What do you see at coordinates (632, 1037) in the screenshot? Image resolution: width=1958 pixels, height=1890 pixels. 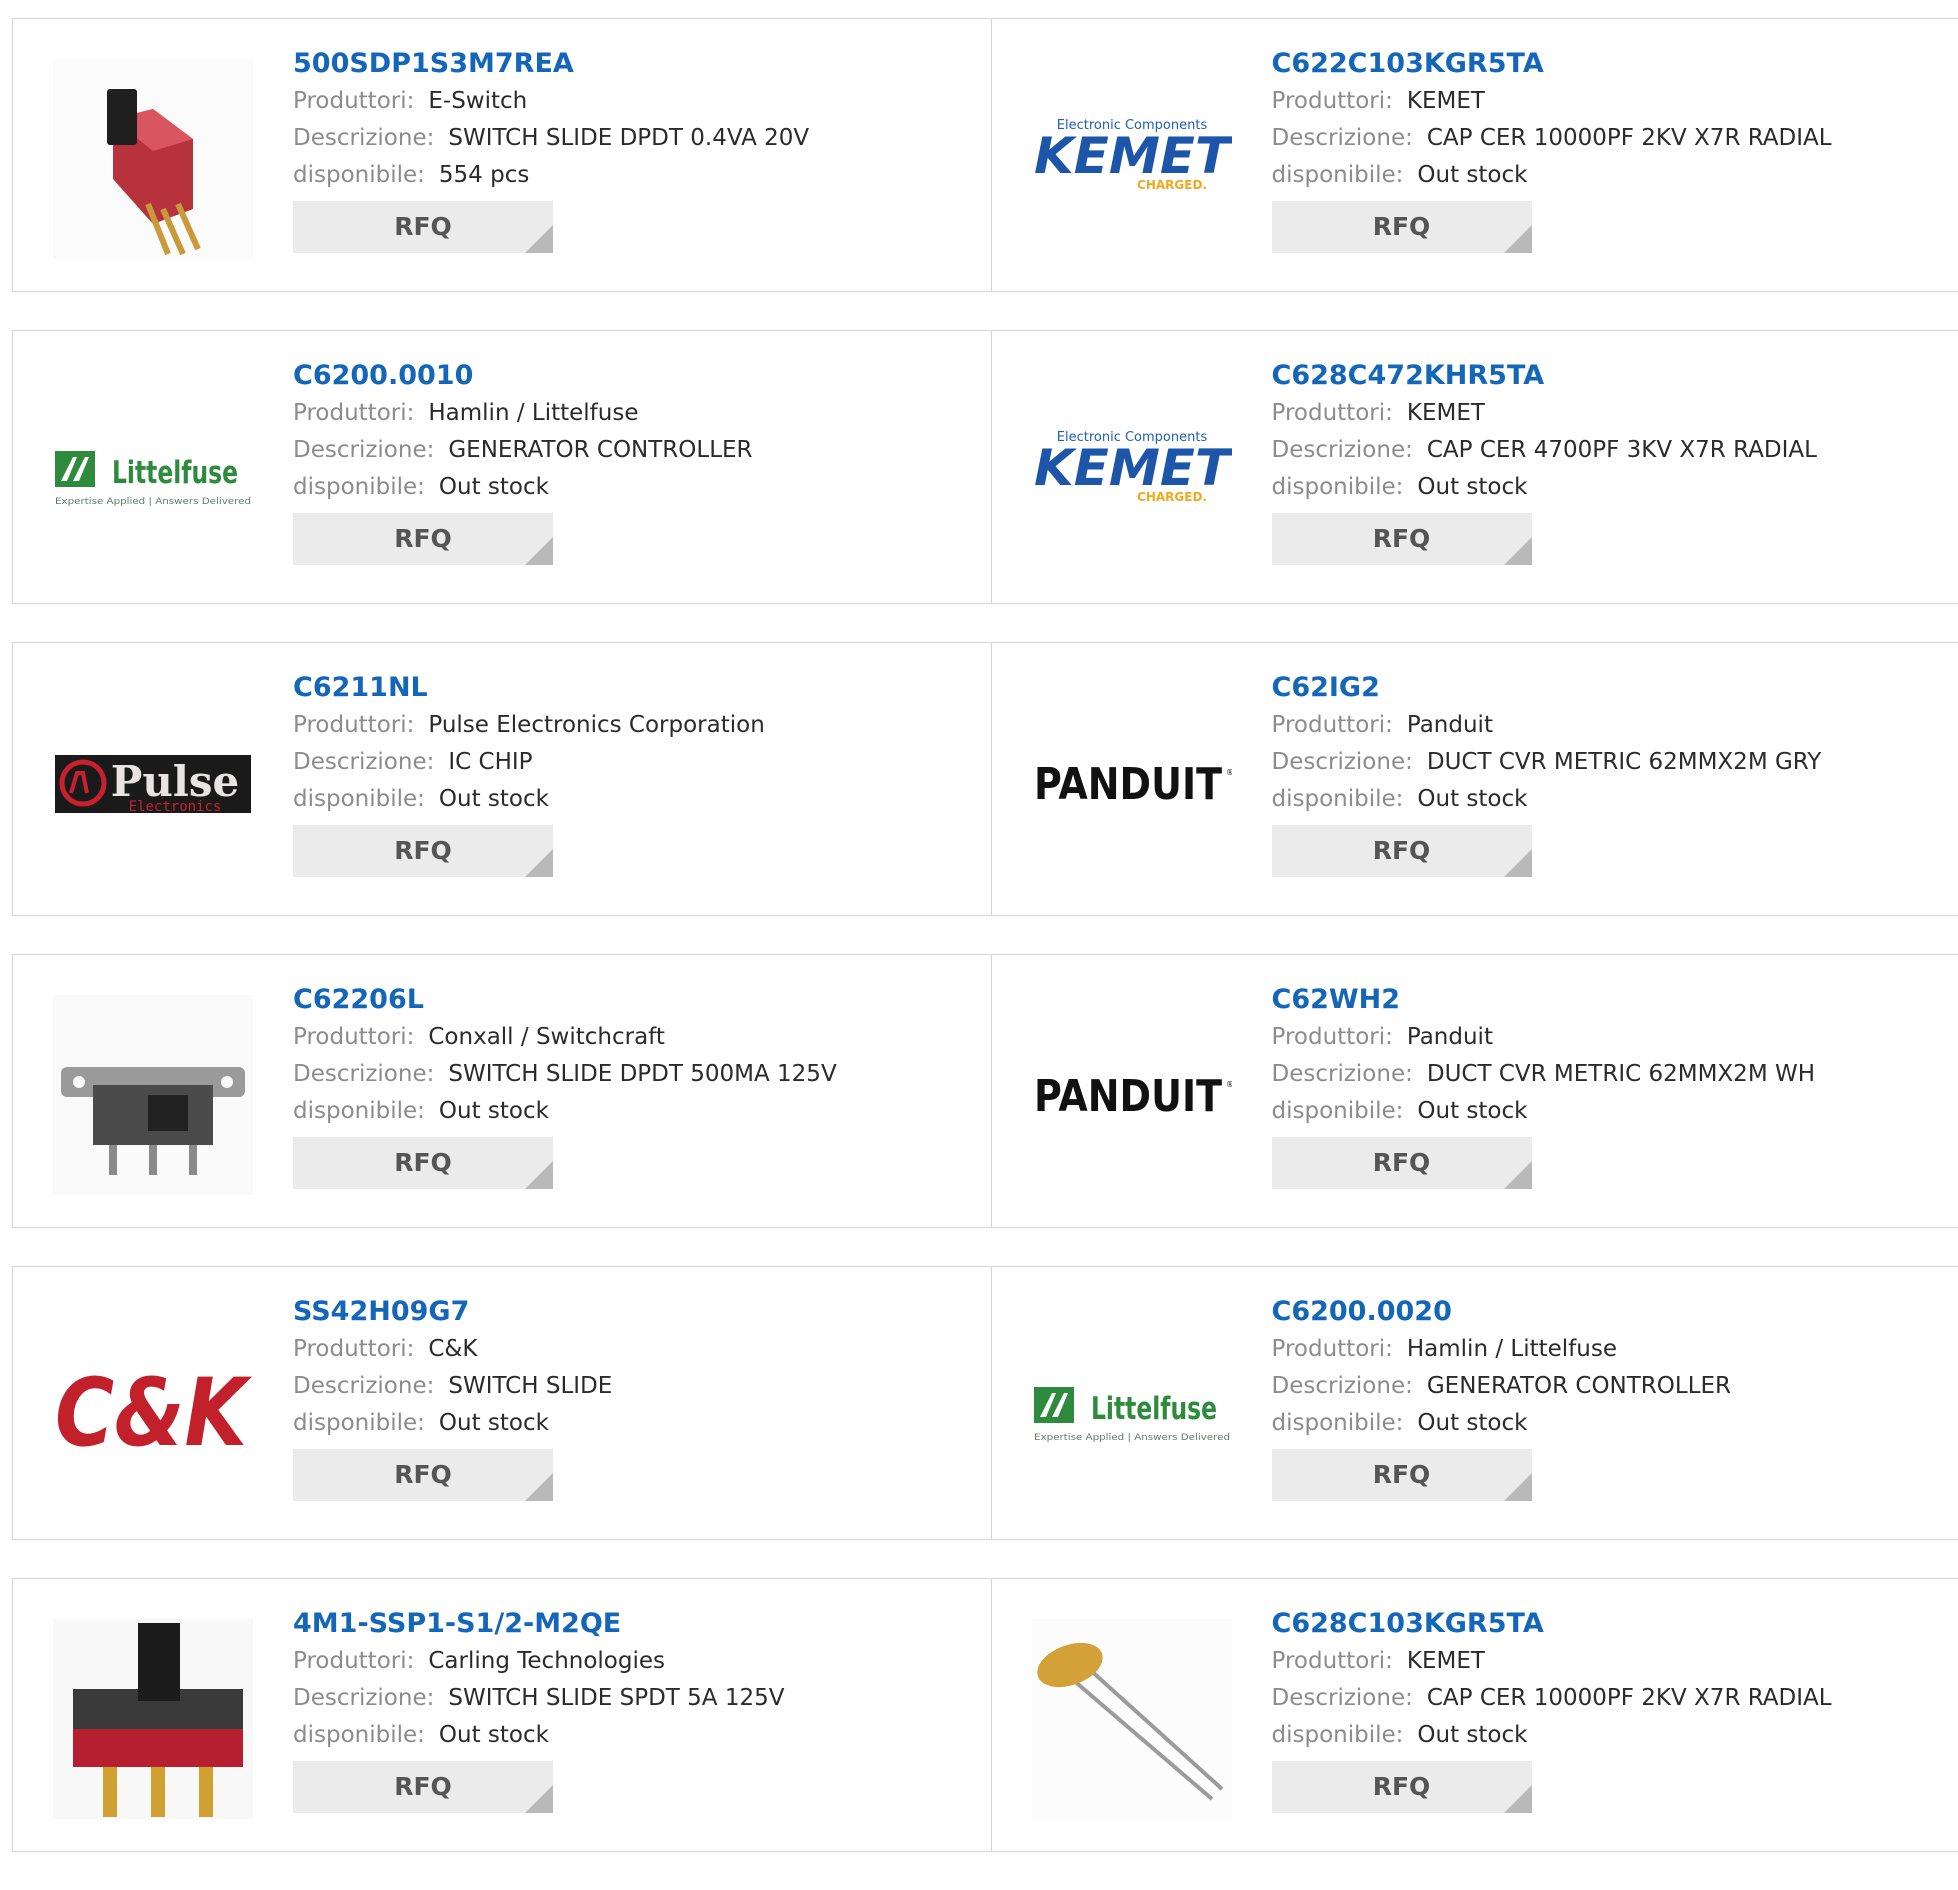 I see `manufacturer-line: Produttori:Conxall / Switchcraft` at bounding box center [632, 1037].